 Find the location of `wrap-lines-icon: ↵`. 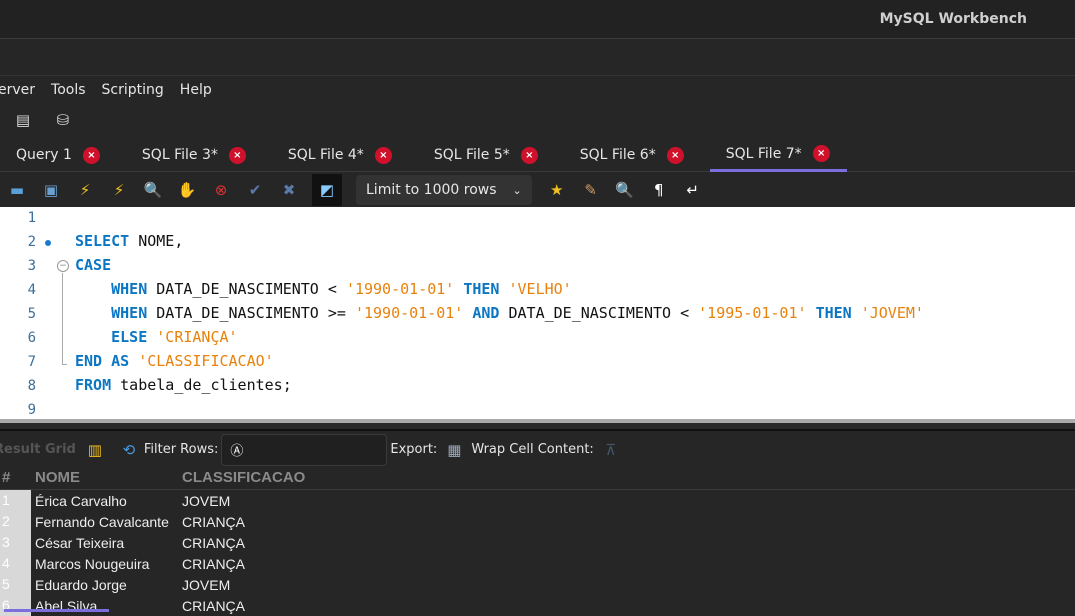

wrap-lines-icon: ↵ is located at coordinates (693, 190).